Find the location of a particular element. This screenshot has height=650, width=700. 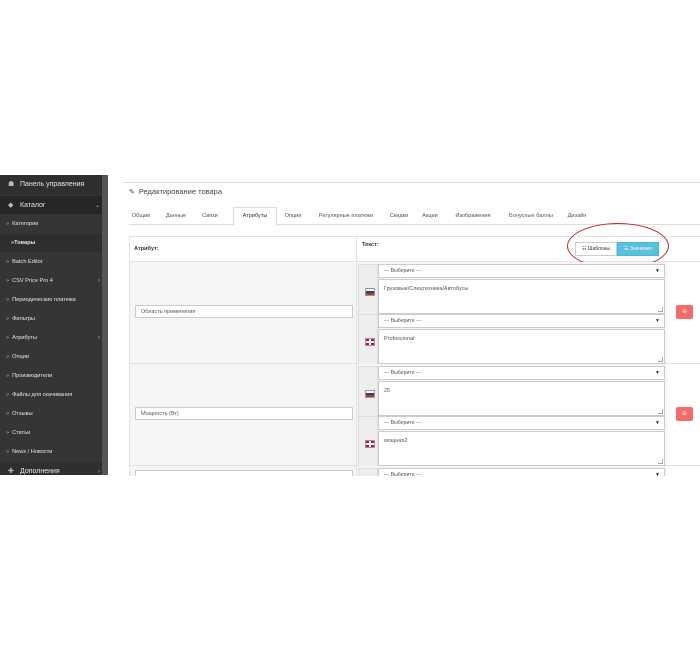

sidebar-item-label: Атрибуты is located at coordinates (24, 338).